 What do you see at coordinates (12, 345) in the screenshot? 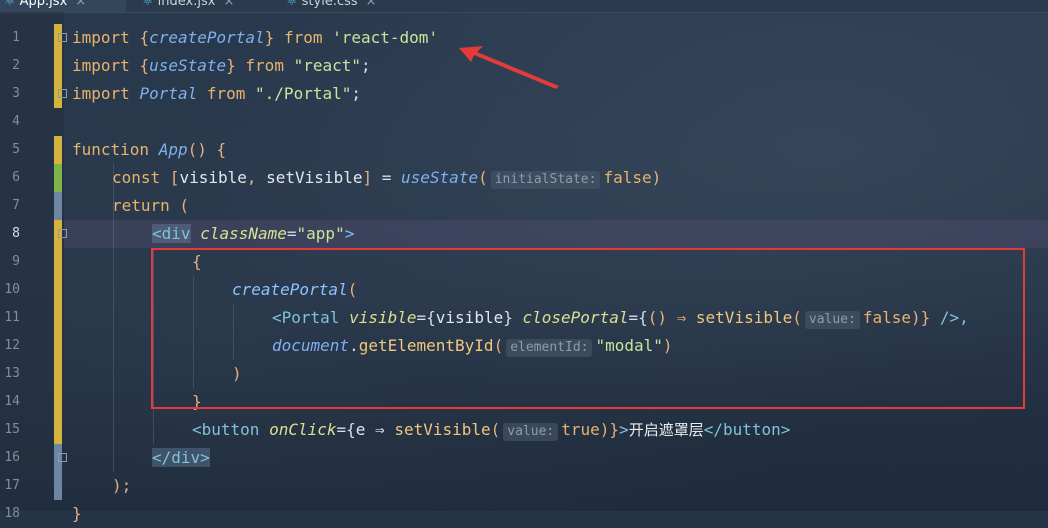
I see `line-number: 12` at bounding box center [12, 345].